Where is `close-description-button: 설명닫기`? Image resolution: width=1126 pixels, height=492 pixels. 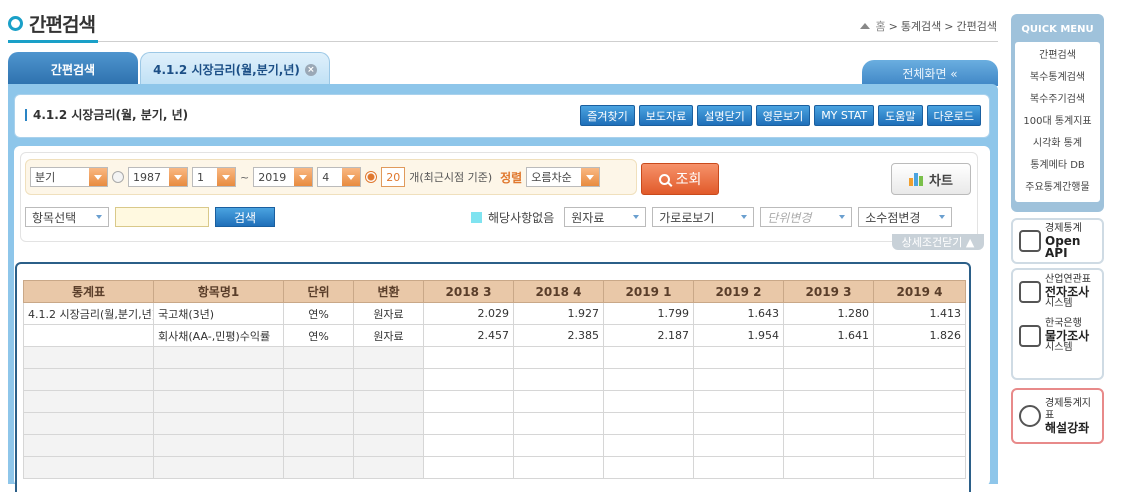
close-description-button: 설명닫기 is located at coordinates (724, 115).